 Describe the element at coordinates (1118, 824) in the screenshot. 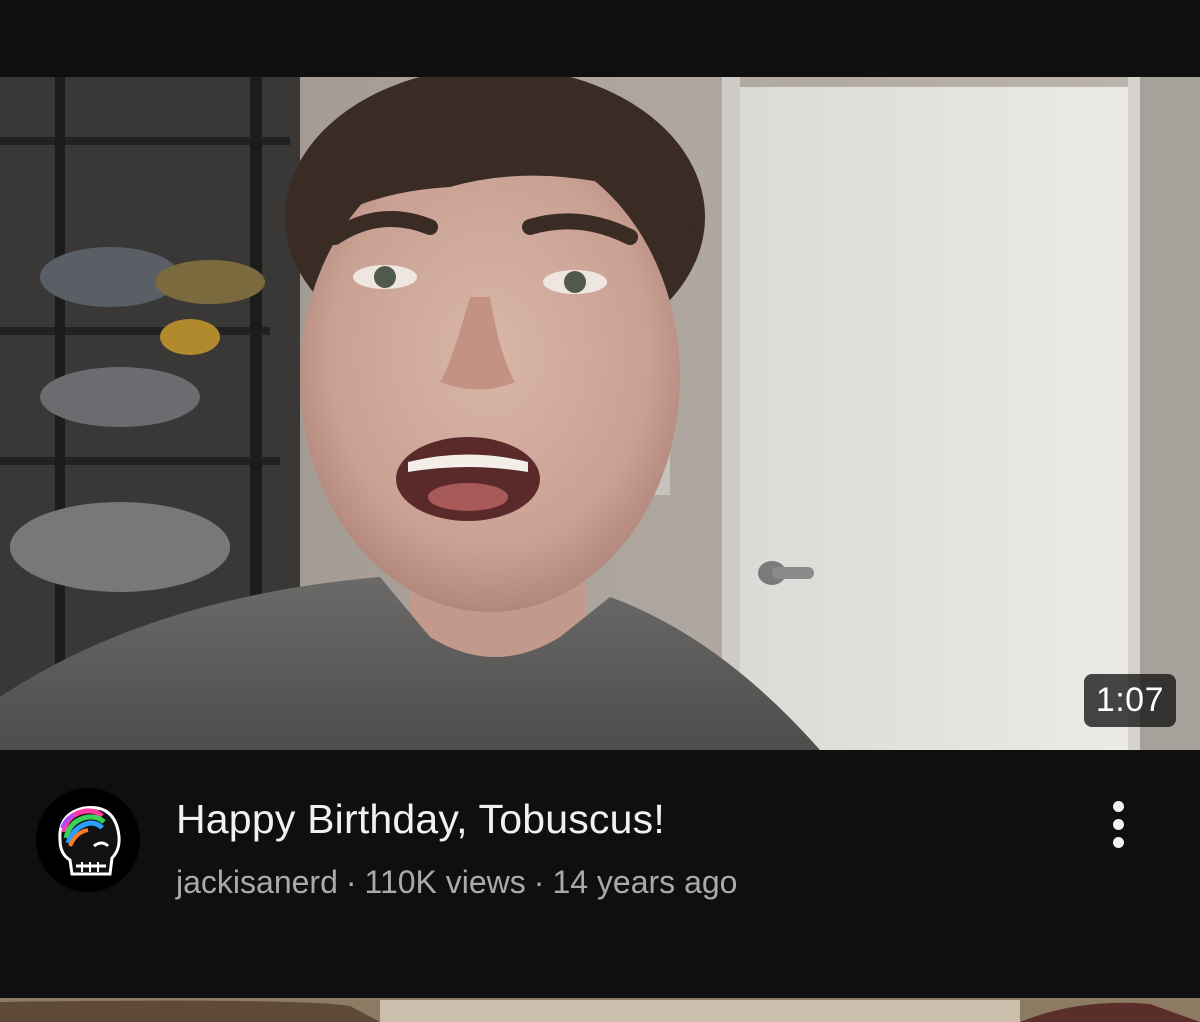

I see `more-options-button` at that location.